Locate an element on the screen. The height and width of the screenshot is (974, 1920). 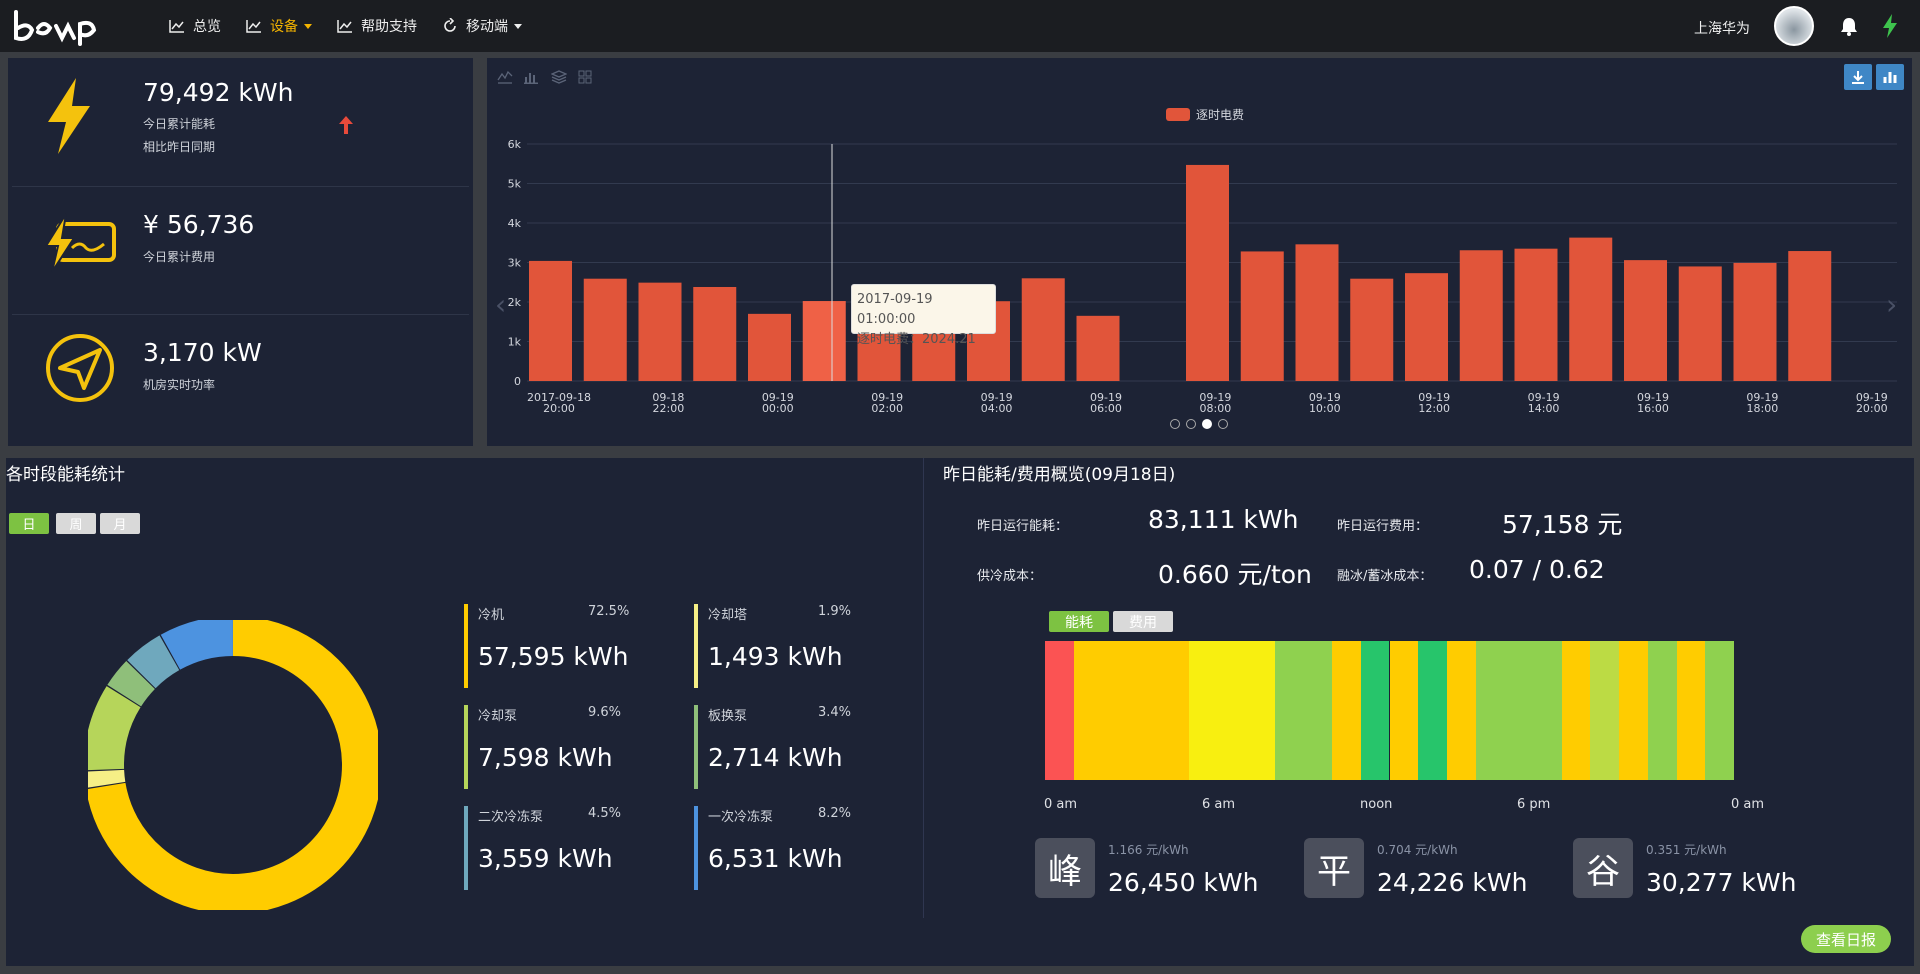
x-tick-label: 22:00 is located at coordinates (669, 408).